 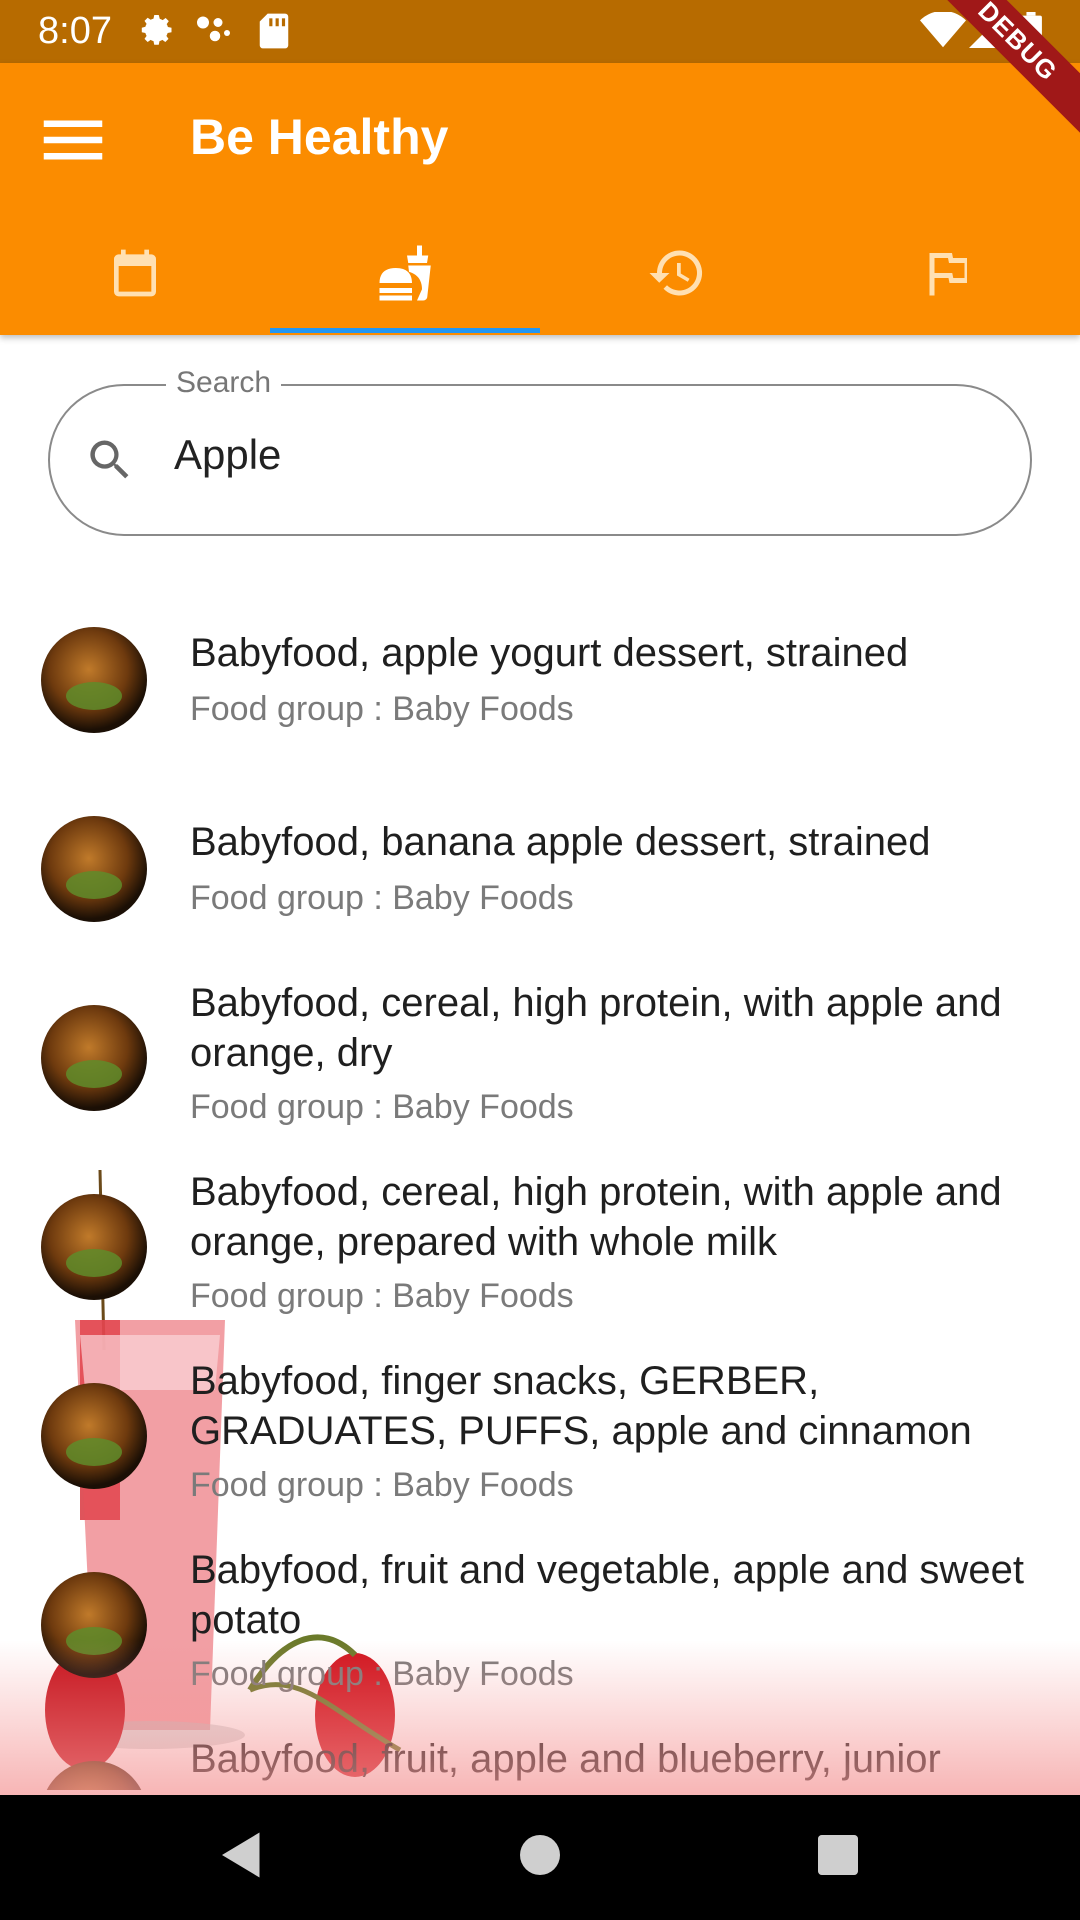 What do you see at coordinates (274, 31) in the screenshot?
I see `sd-card-icon` at bounding box center [274, 31].